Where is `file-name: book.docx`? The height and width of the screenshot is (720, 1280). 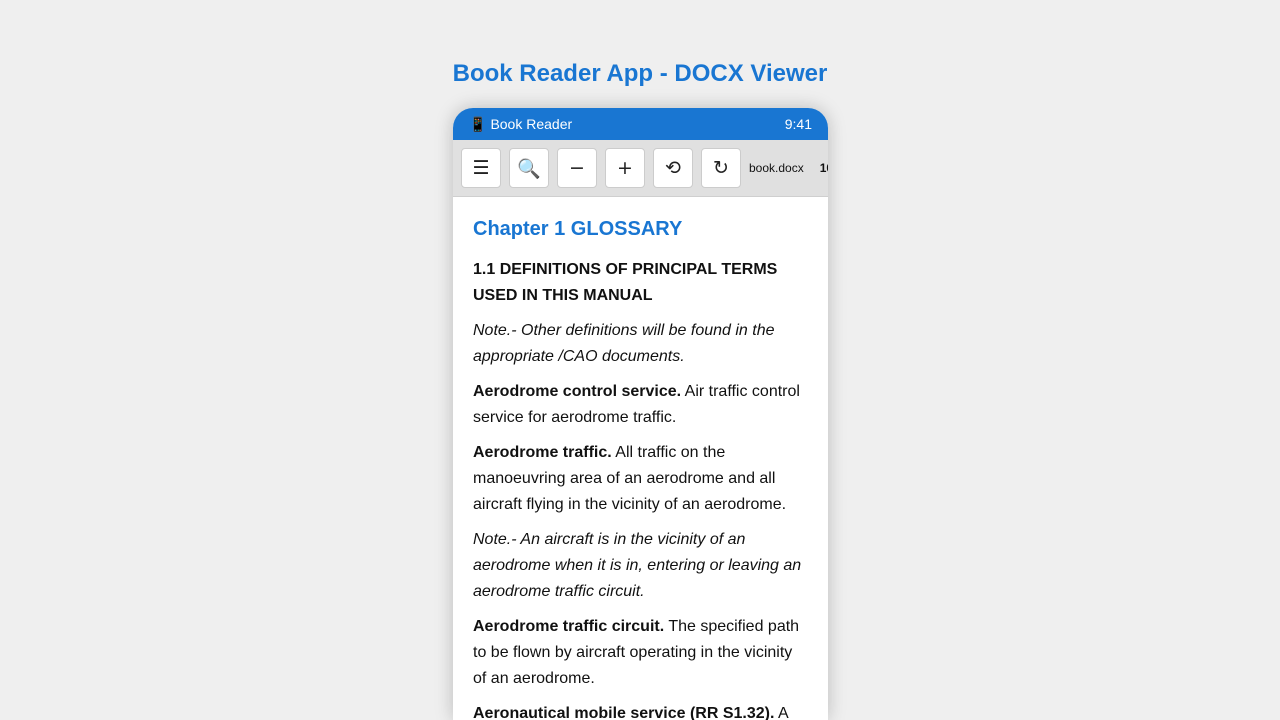
file-name: book.docx is located at coordinates (776, 168).